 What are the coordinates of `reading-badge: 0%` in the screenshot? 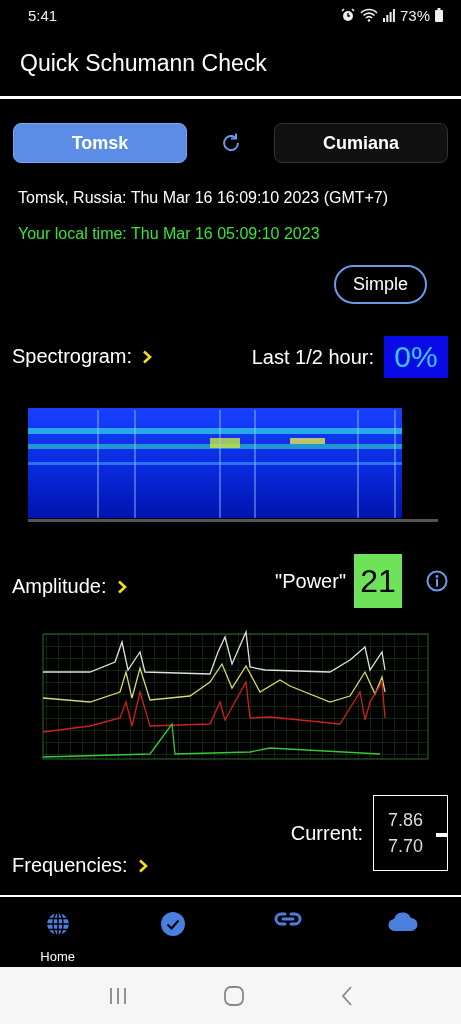 It's located at (416, 357).